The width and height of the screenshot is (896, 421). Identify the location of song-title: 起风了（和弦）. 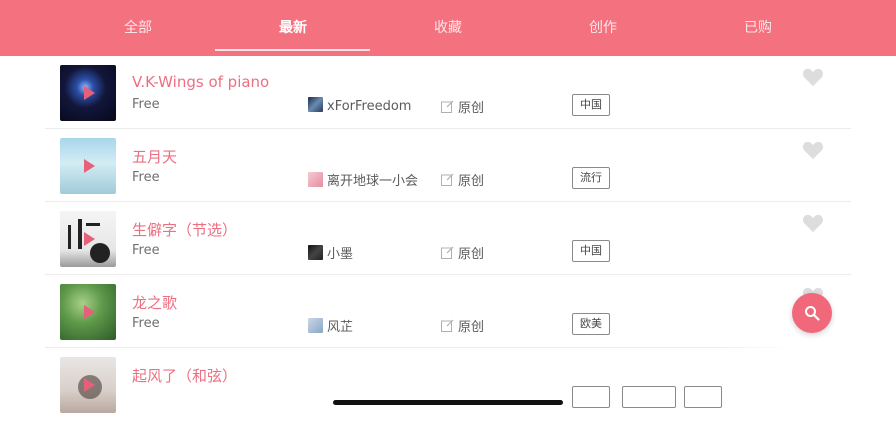
(184, 375).